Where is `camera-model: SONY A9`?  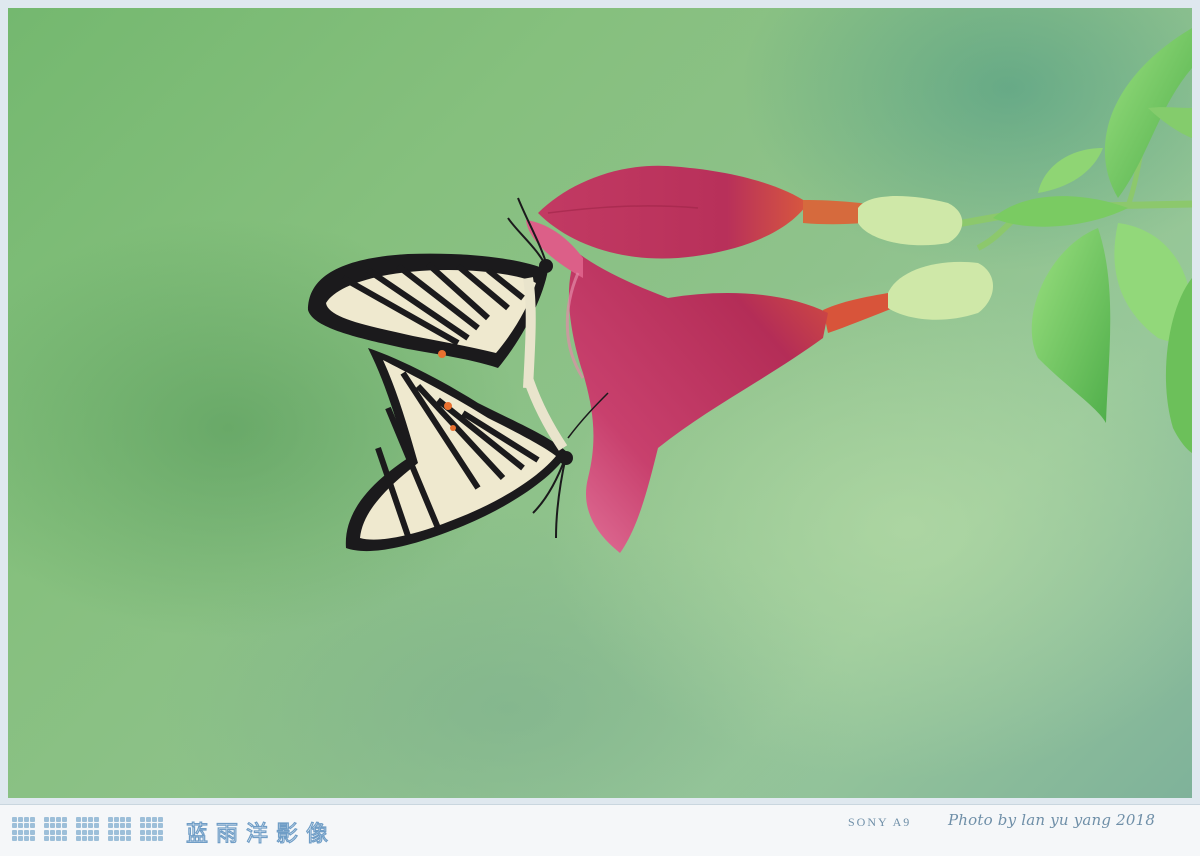
camera-model: SONY A9 is located at coordinates (880, 822).